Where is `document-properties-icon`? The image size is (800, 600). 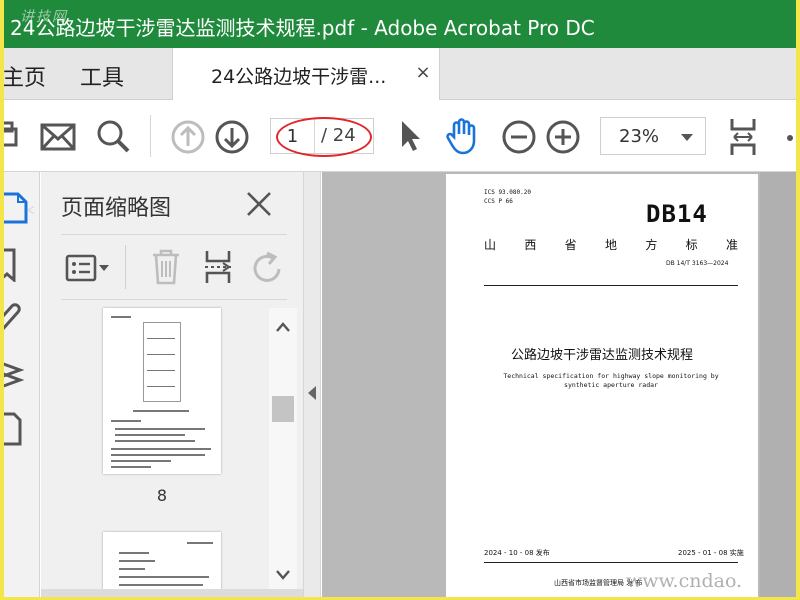
document-properties-icon is located at coordinates (15, 431).